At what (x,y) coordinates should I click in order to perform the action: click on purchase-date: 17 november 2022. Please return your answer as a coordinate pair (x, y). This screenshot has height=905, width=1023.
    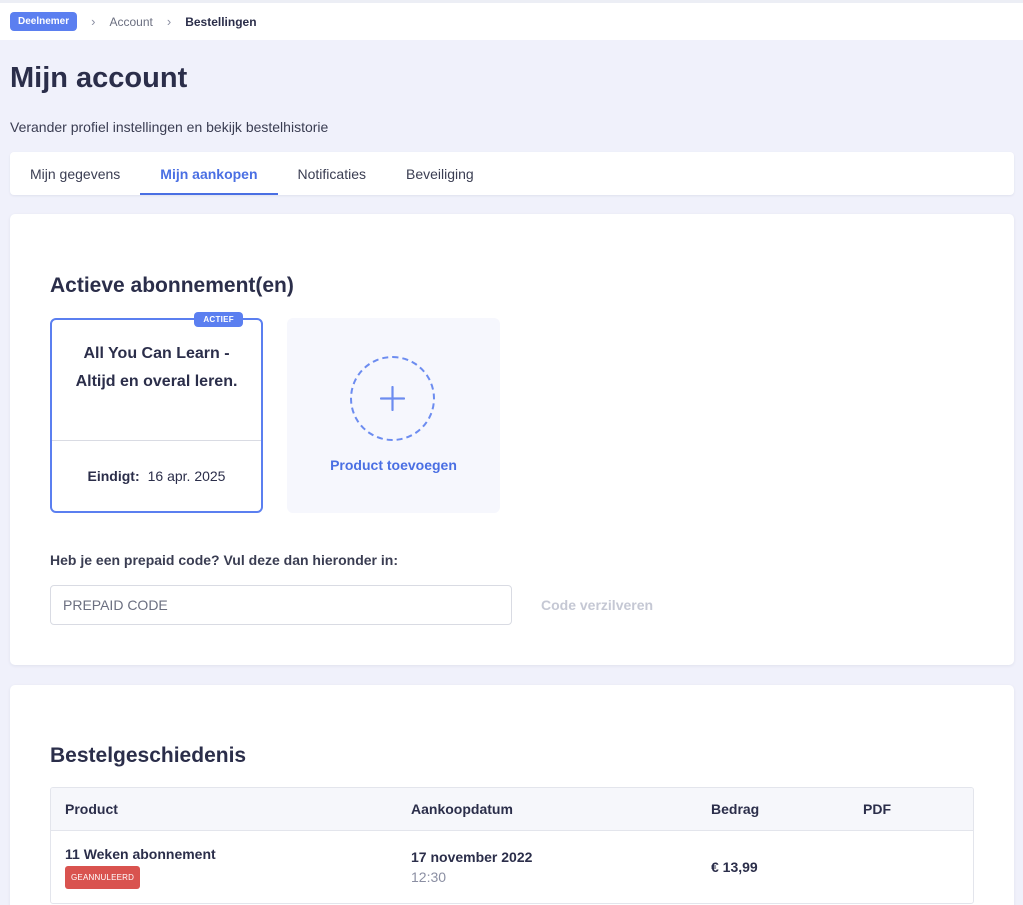
    Looking at the image, I should click on (472, 857).